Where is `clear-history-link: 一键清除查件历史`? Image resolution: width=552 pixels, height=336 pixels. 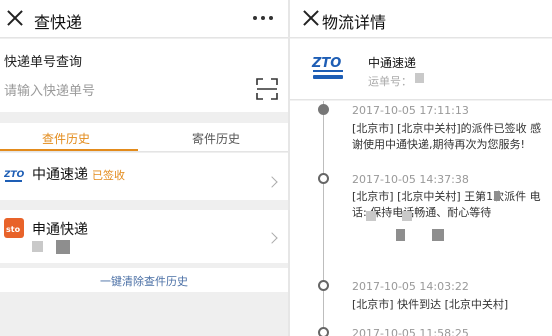 clear-history-link: 一键清除查件历史 is located at coordinates (144, 280).